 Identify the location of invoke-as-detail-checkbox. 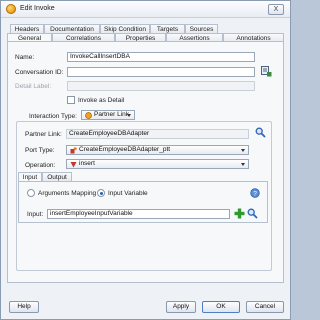
(71, 100).